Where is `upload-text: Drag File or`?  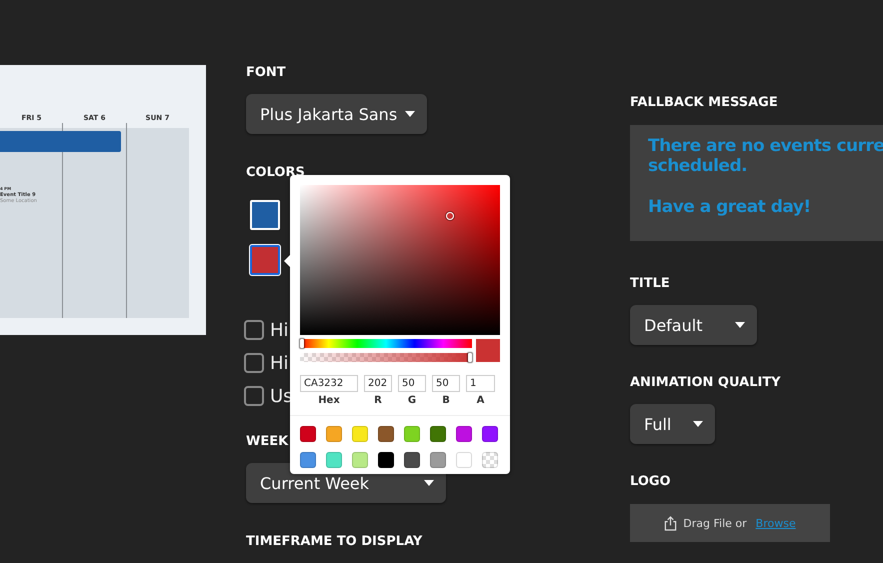 upload-text: Drag File or is located at coordinates (715, 523).